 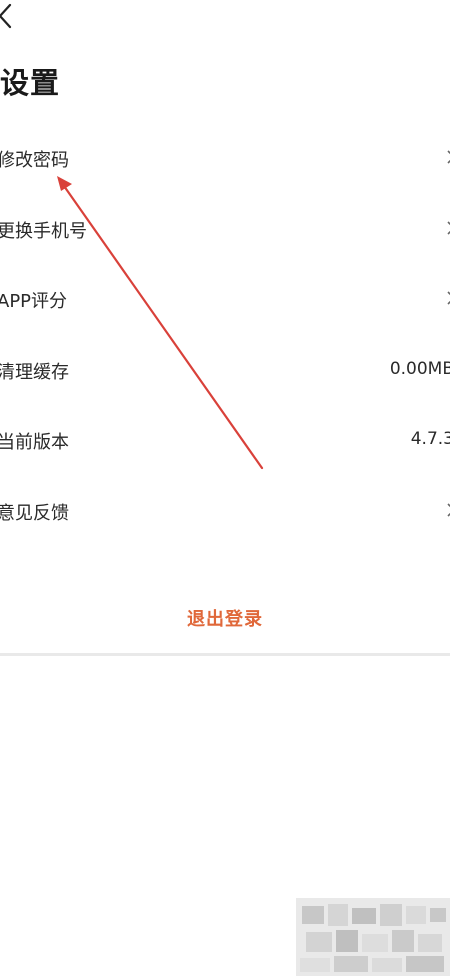 What do you see at coordinates (34, 443) in the screenshot?
I see `settings-item-label: 当前版本` at bounding box center [34, 443].